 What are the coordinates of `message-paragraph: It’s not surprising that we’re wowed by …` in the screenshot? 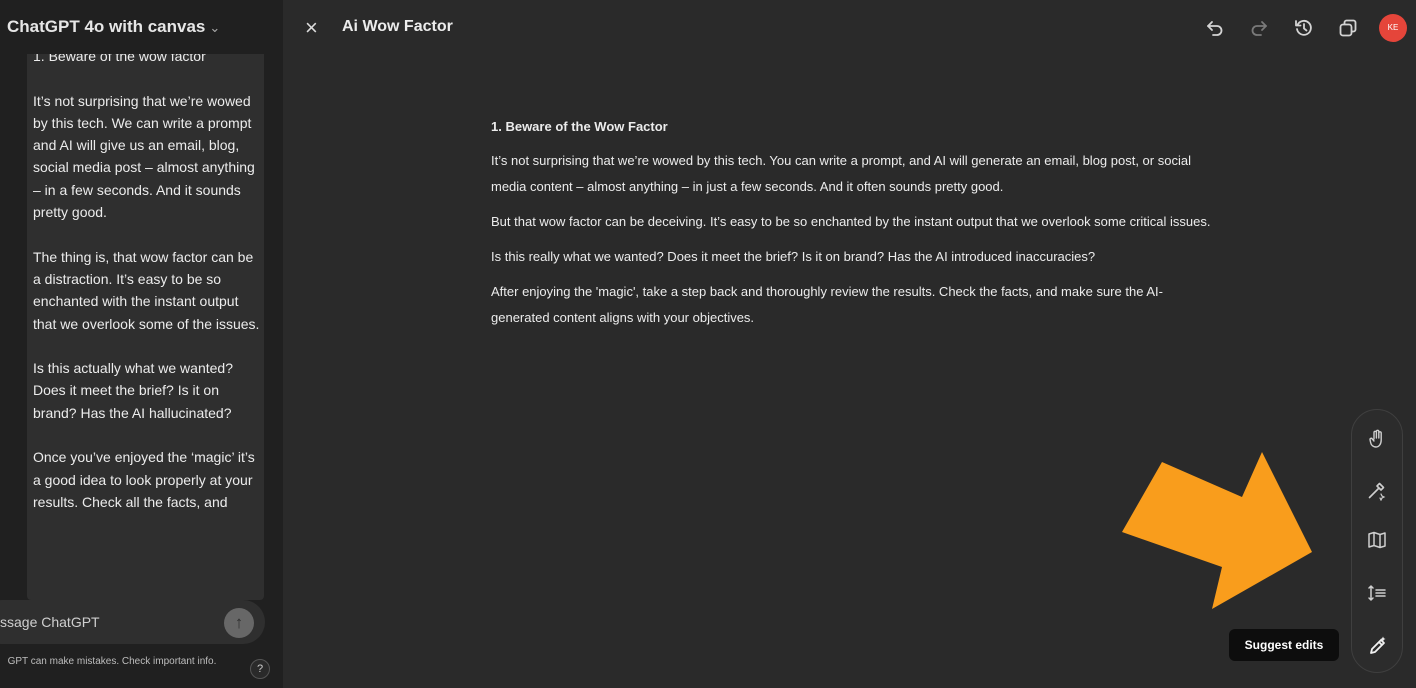 It's located at (144, 156).